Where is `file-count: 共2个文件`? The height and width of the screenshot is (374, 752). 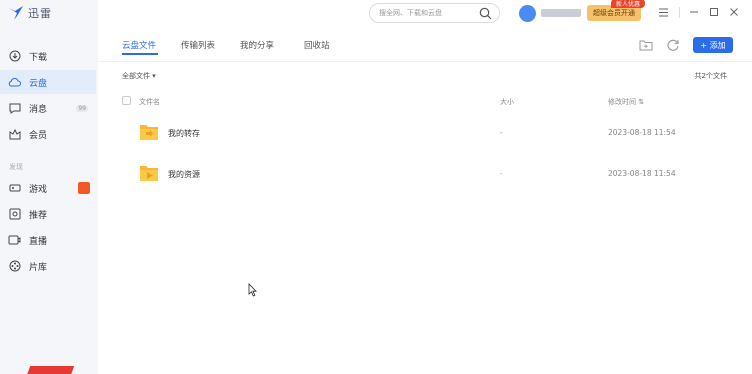 file-count: 共2个文件 is located at coordinates (710, 76).